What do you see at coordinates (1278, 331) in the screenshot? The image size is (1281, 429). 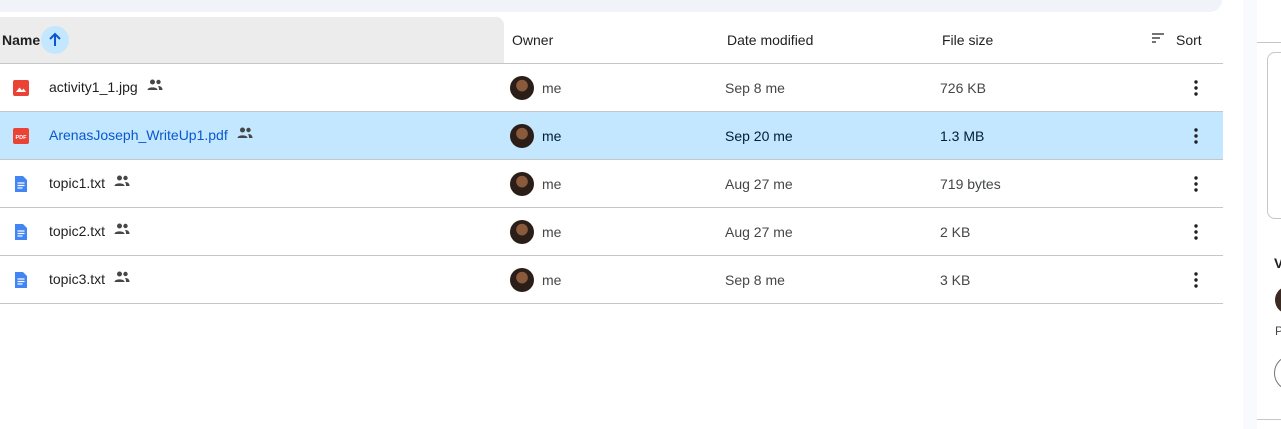 I see `panel-text: P` at bounding box center [1278, 331].